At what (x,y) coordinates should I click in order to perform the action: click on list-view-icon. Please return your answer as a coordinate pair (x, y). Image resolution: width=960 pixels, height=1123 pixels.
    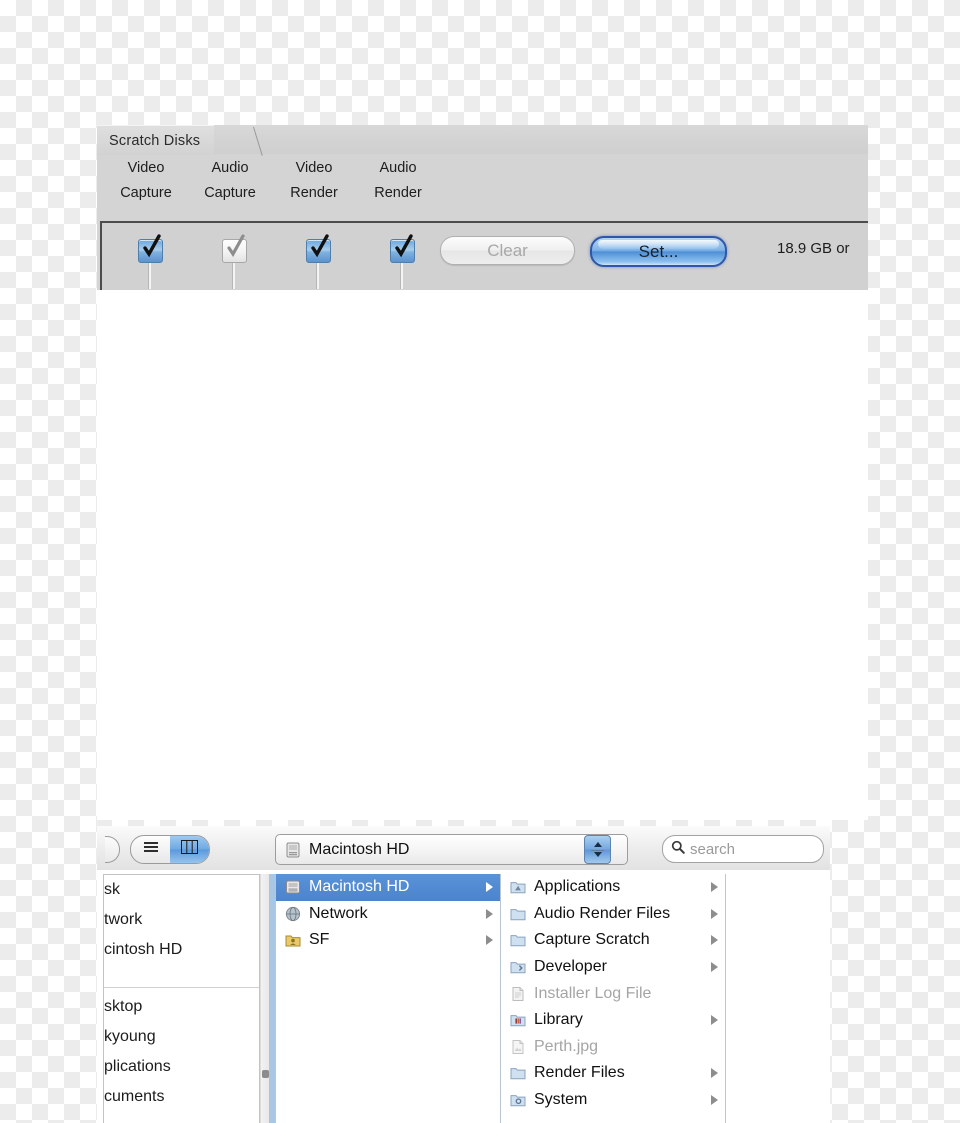
    Looking at the image, I should click on (151, 850).